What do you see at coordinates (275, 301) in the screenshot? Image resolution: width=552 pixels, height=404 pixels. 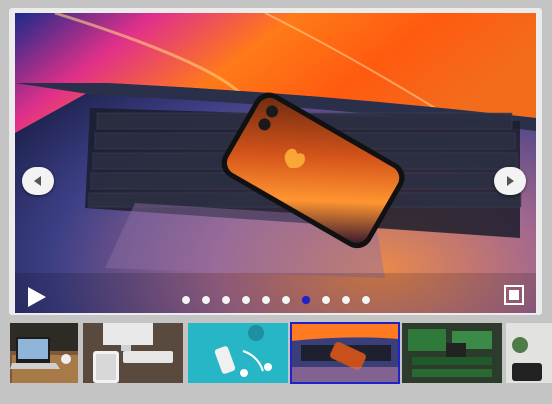 I see `slide-pagination` at bounding box center [275, 301].